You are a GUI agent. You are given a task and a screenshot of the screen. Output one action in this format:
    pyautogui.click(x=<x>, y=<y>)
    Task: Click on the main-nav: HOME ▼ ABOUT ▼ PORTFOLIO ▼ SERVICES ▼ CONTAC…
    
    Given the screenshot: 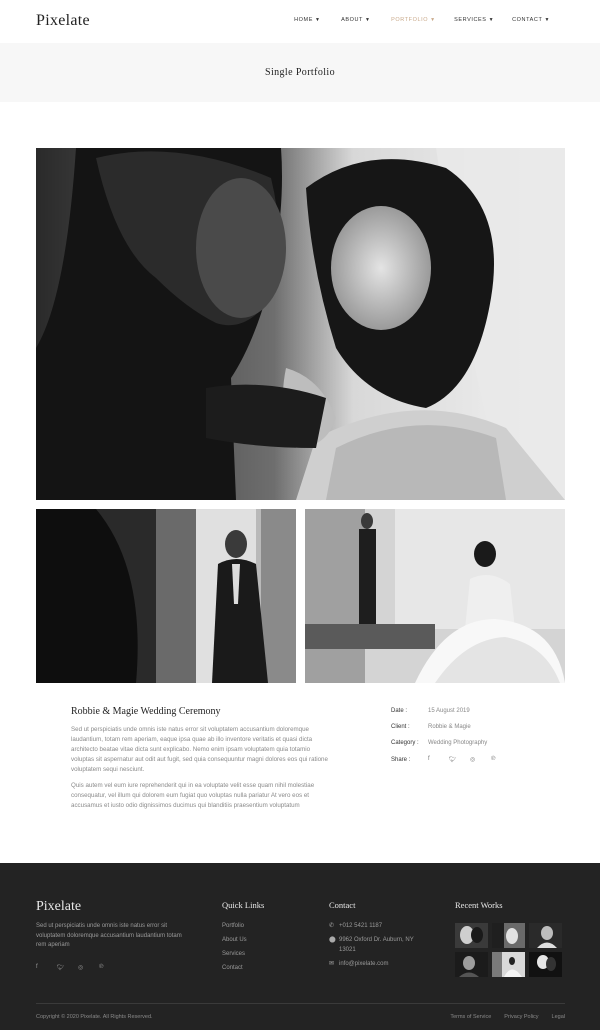 What is the action you would take?
    pyautogui.click(x=422, y=20)
    